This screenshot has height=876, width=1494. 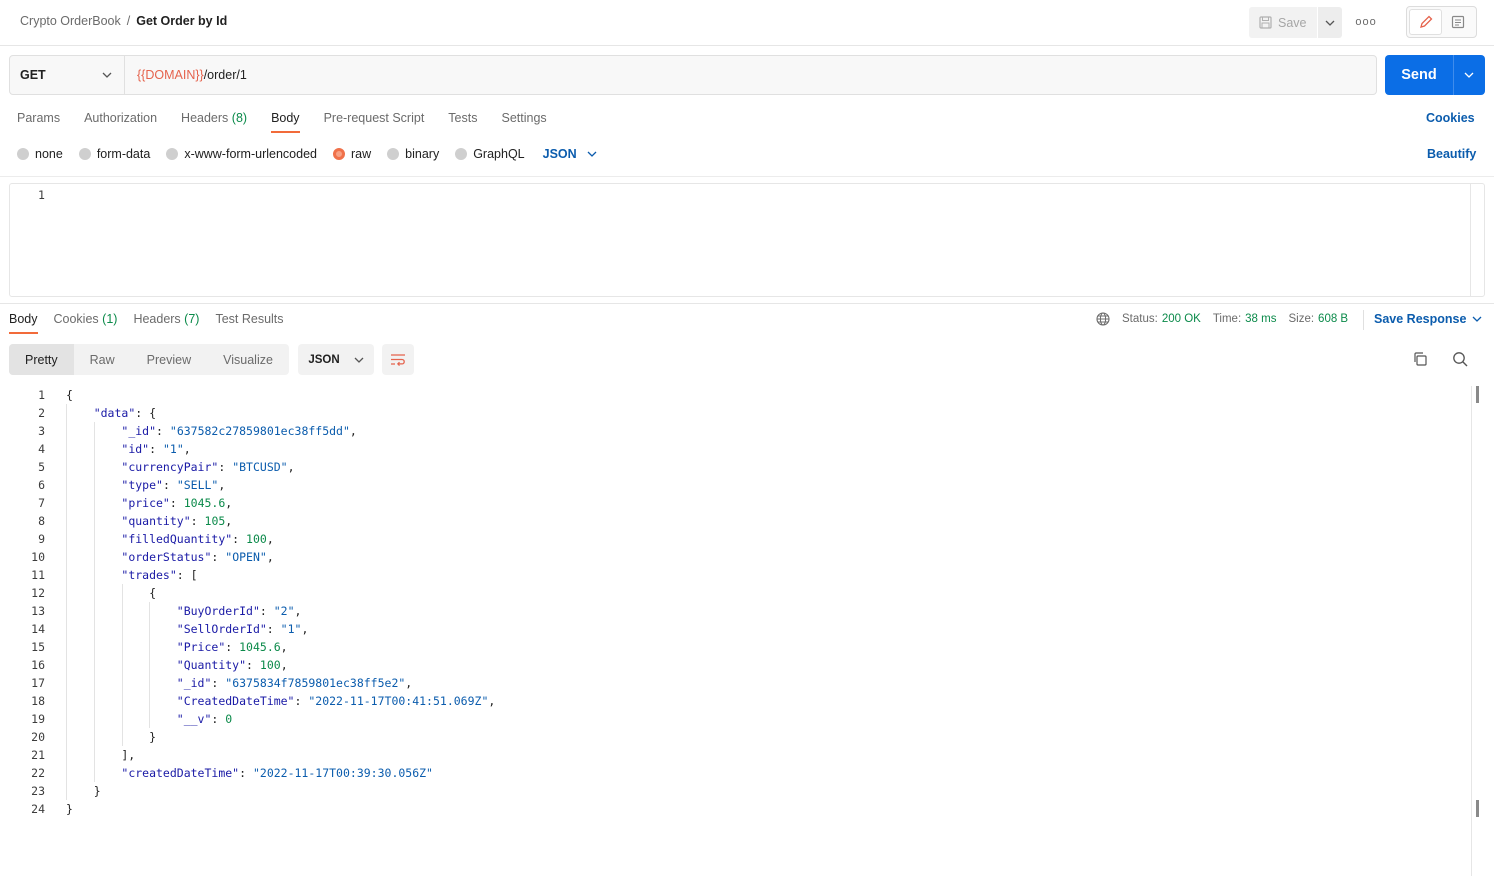 I want to click on breadcrumb-request: Get Order by Id, so click(x=181, y=21).